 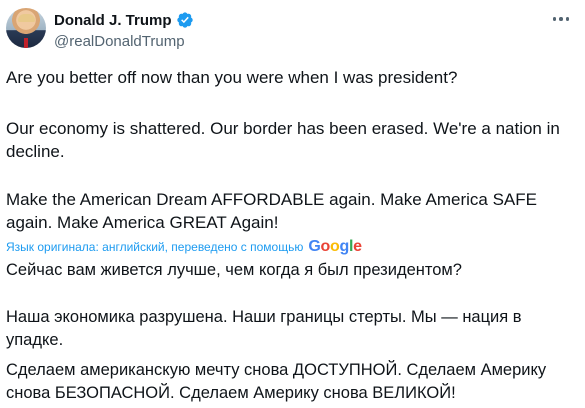 I want to click on google-logo-letter: o, so click(x=325, y=246).